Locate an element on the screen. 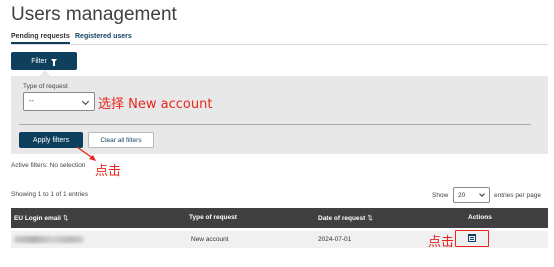 This screenshot has width=554, height=267. header-actions: Actions is located at coordinates (480, 217).